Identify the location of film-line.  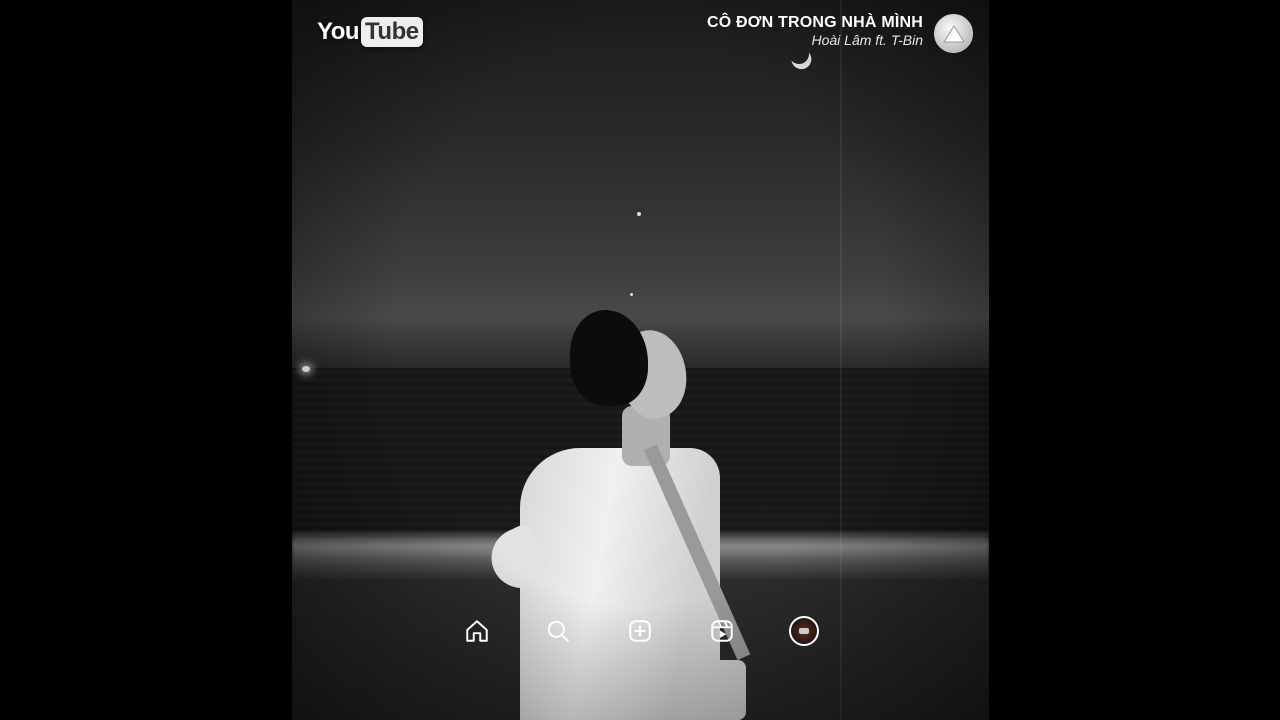
(841, 360).